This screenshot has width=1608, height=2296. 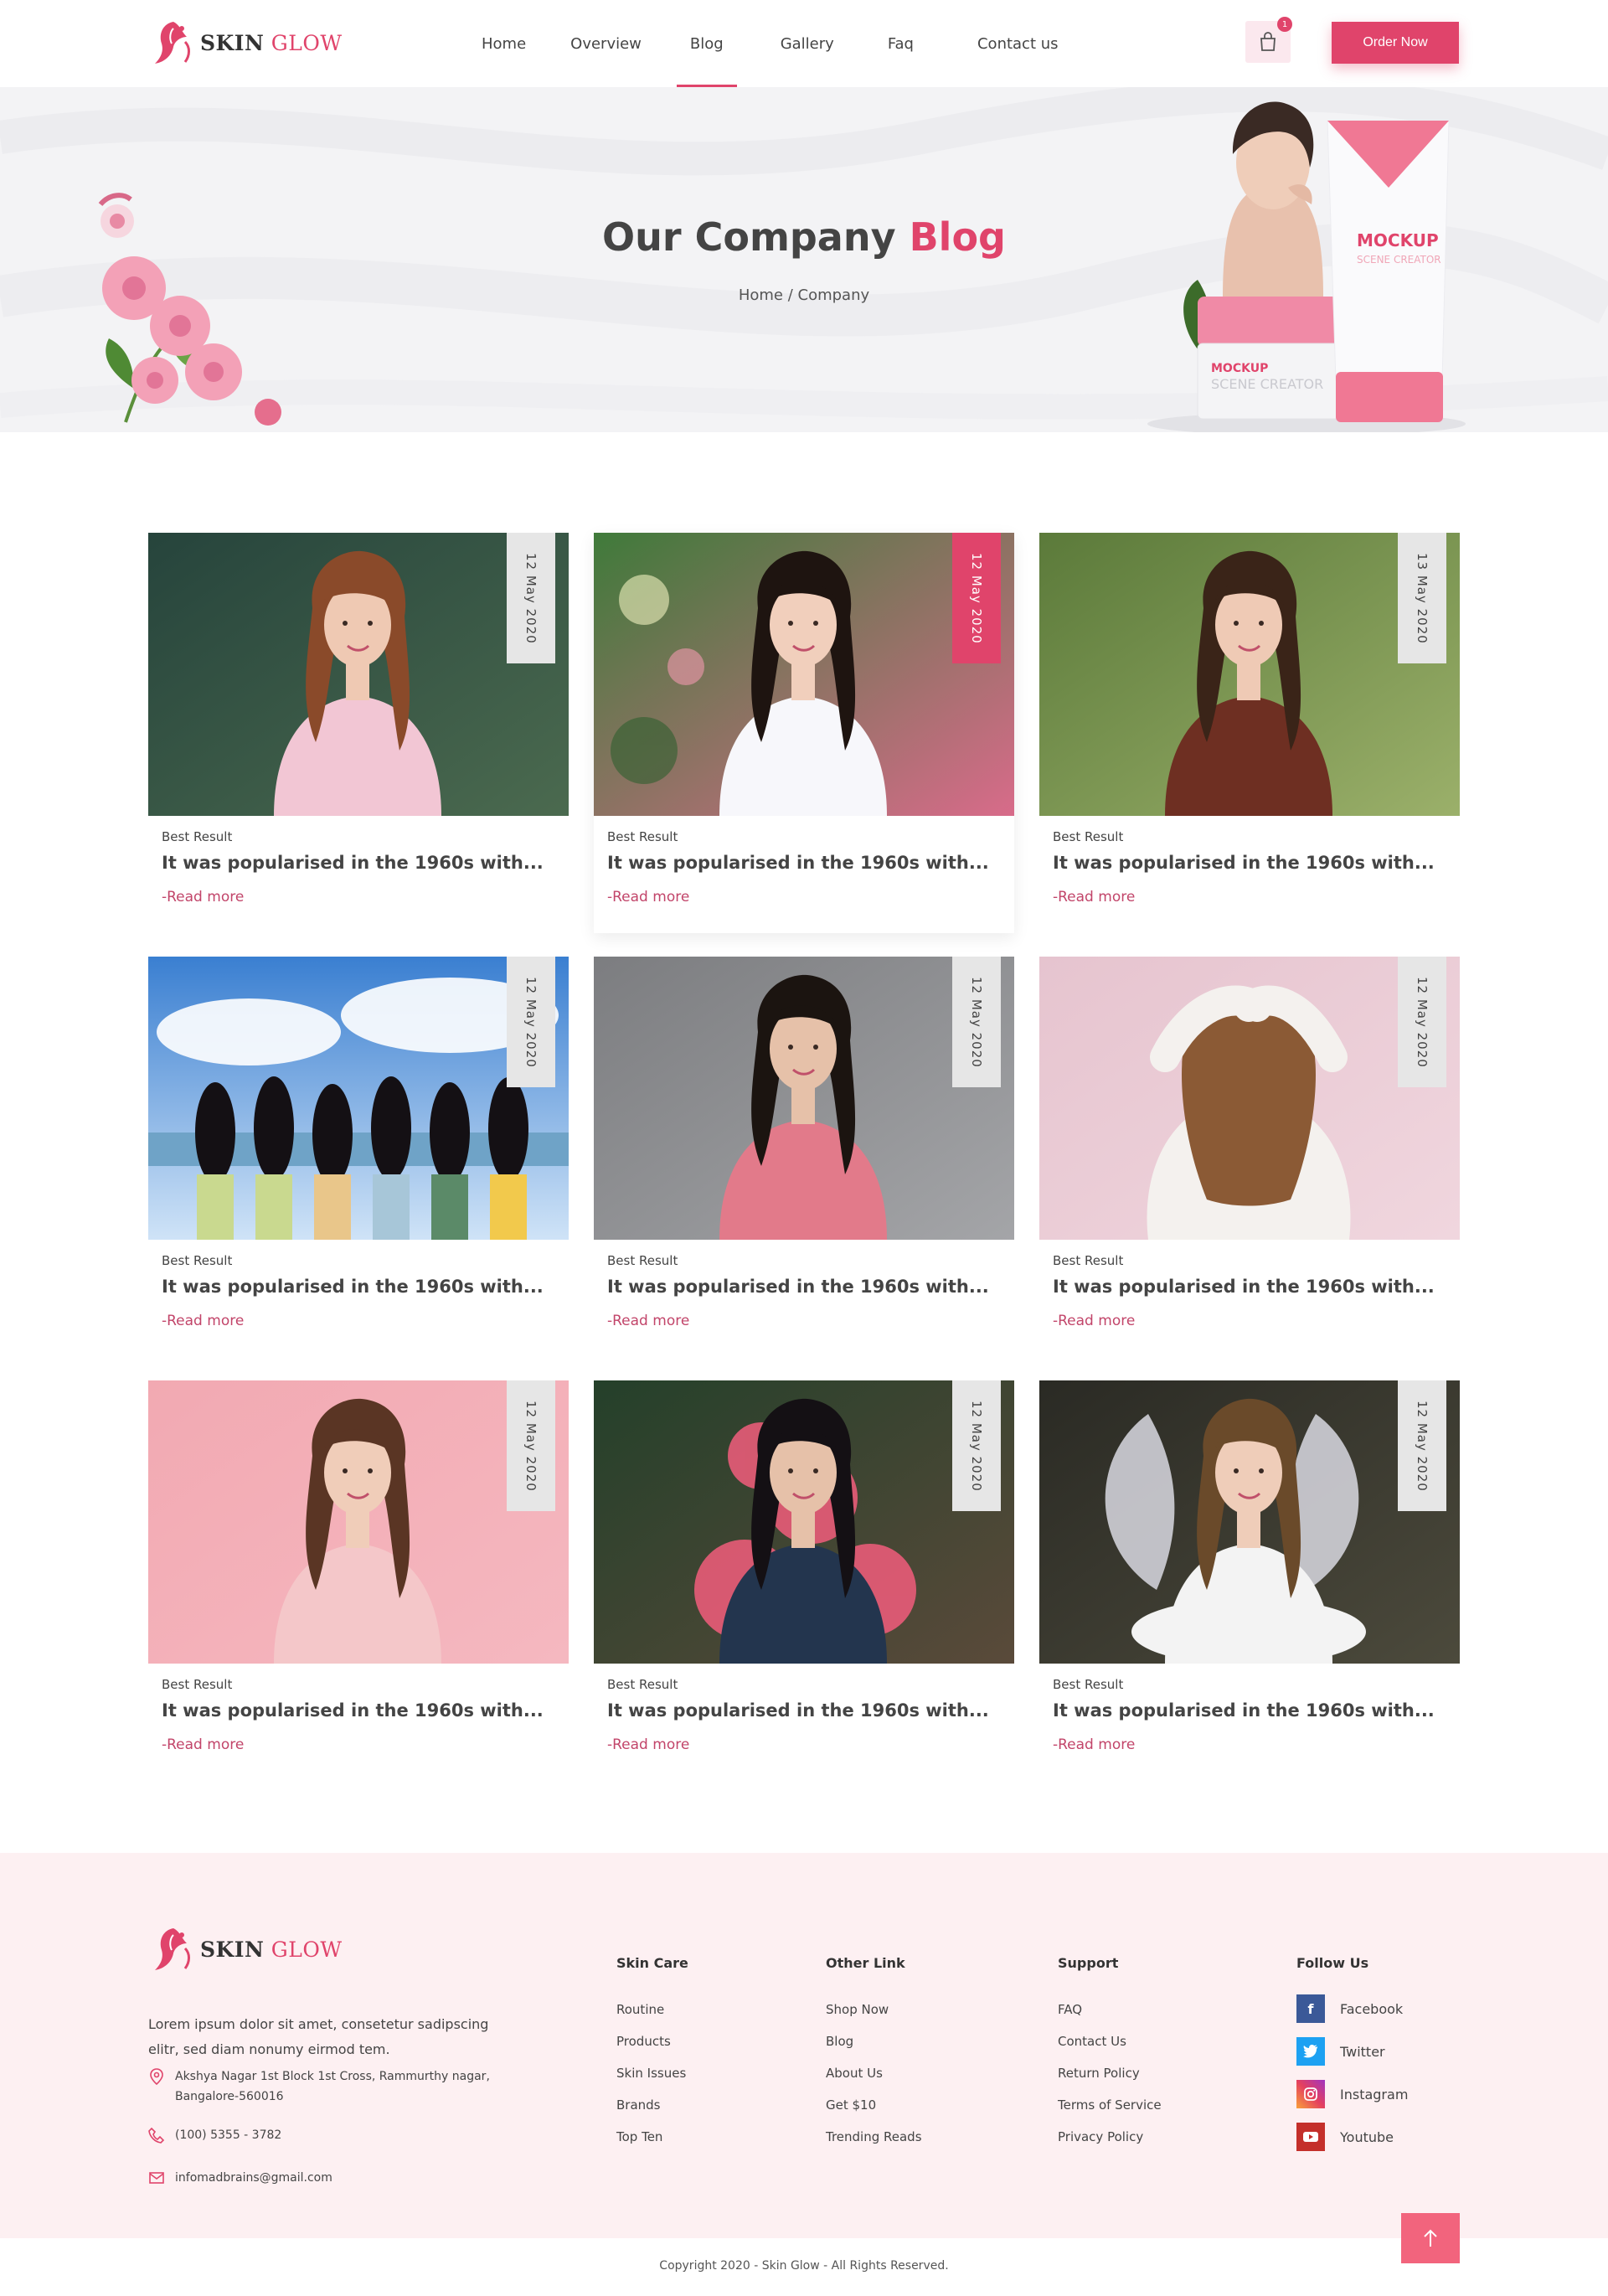 I want to click on social-youtube: Youtube, so click(x=1352, y=2137).